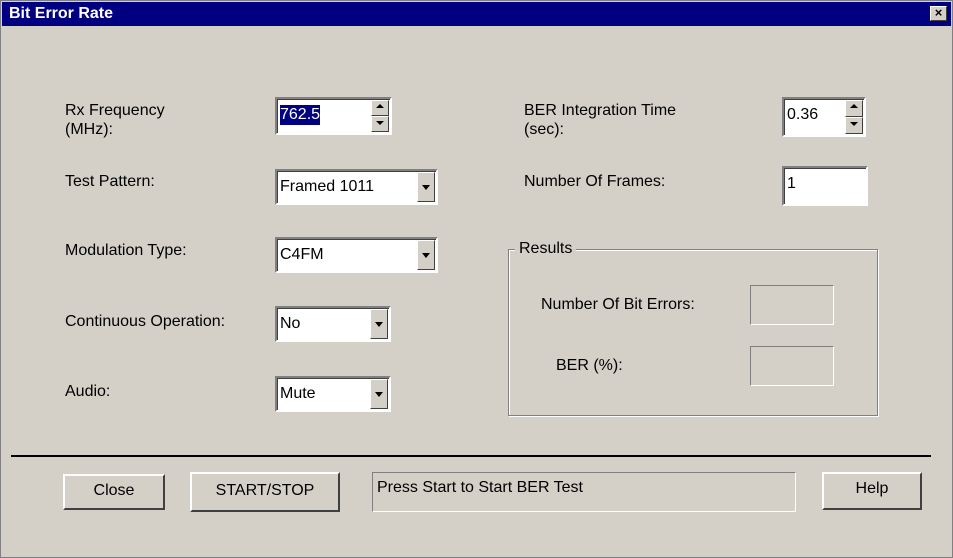  Describe the element at coordinates (476, 14) in the screenshot. I see `title-bar: Bit Error Rate ×` at that location.